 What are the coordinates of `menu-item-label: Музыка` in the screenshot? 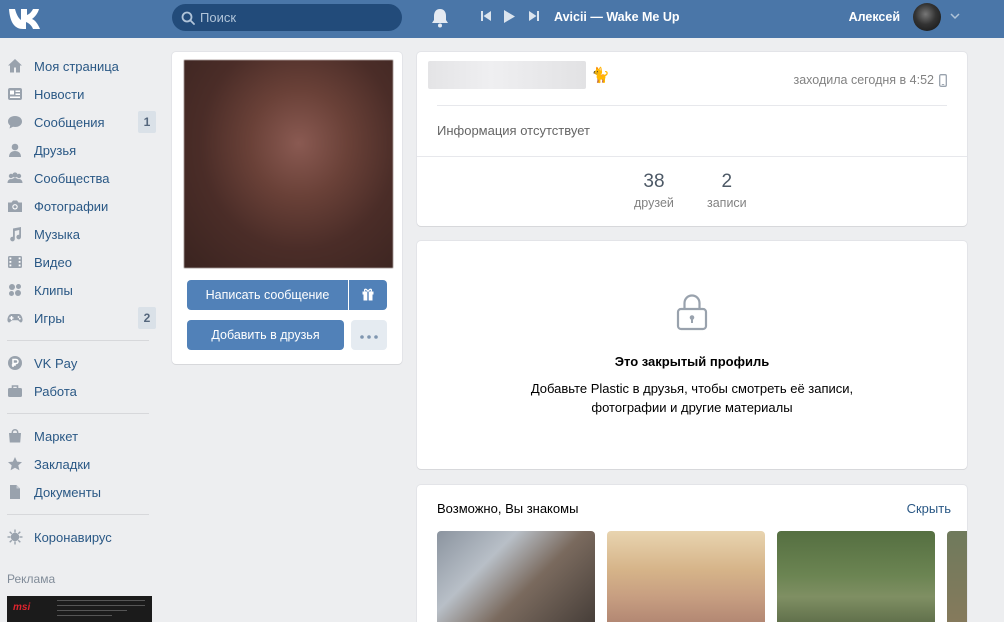 It's located at (57, 234).